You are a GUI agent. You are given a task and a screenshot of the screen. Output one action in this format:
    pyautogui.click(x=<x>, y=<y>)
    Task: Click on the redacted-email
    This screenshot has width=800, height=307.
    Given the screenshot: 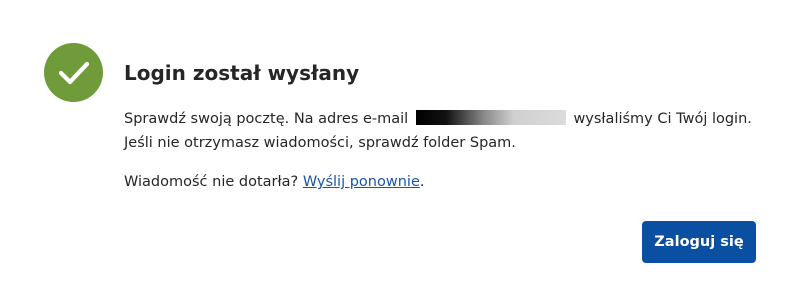 What is the action you would take?
    pyautogui.click(x=490, y=117)
    